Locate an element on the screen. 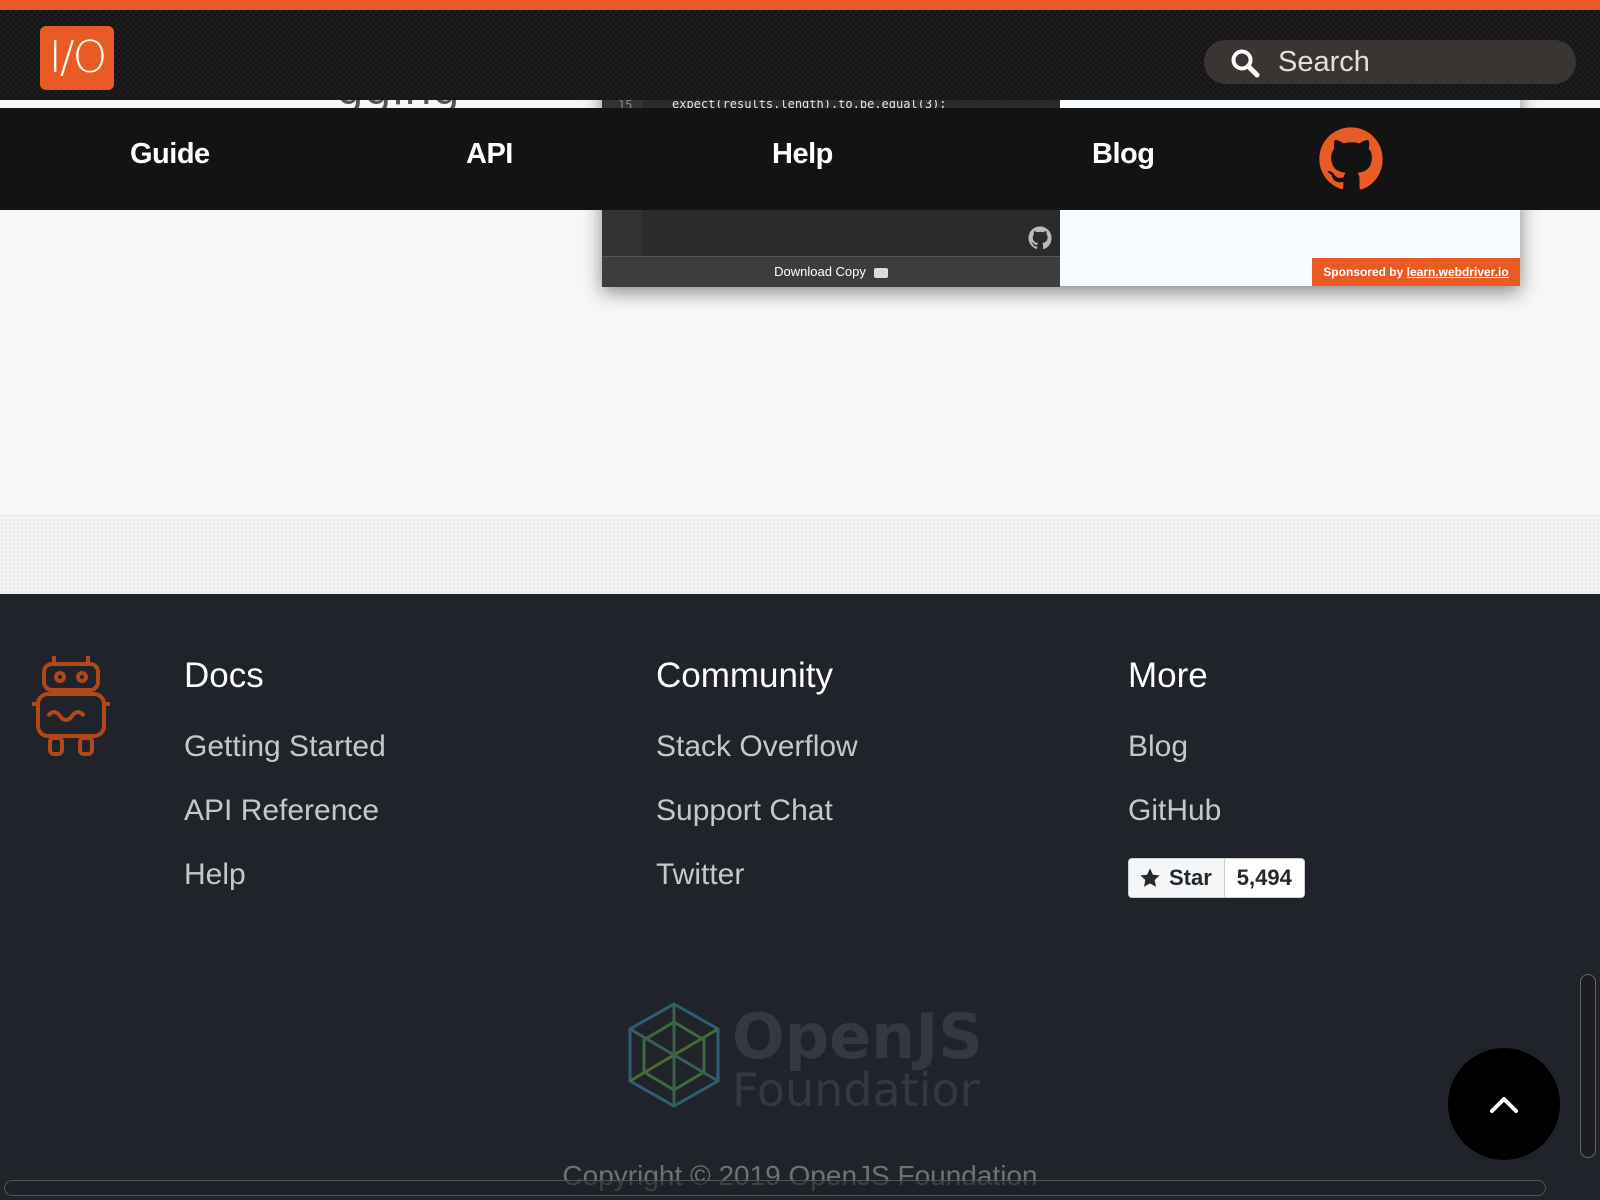  back-to-top-button is located at coordinates (1504, 1104).